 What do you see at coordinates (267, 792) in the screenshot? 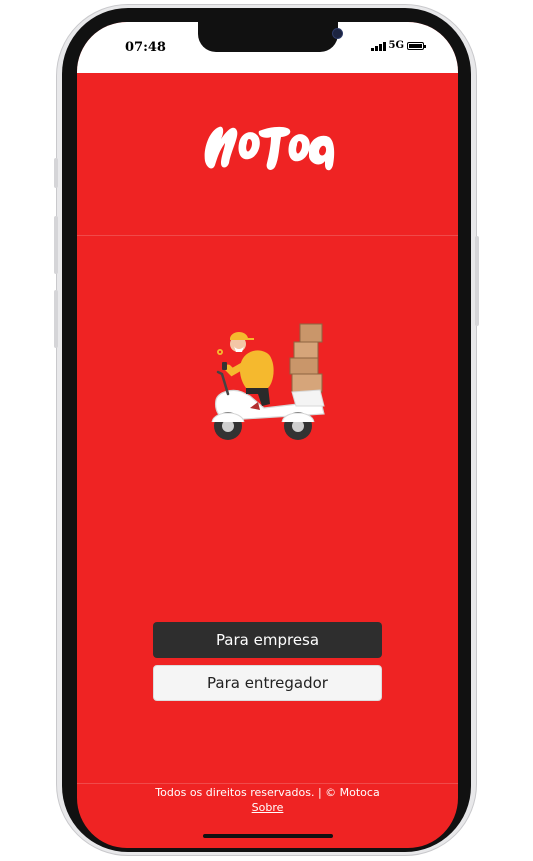
I see `copyright-text: Todos os direitos reservados. | © Motoca` at bounding box center [267, 792].